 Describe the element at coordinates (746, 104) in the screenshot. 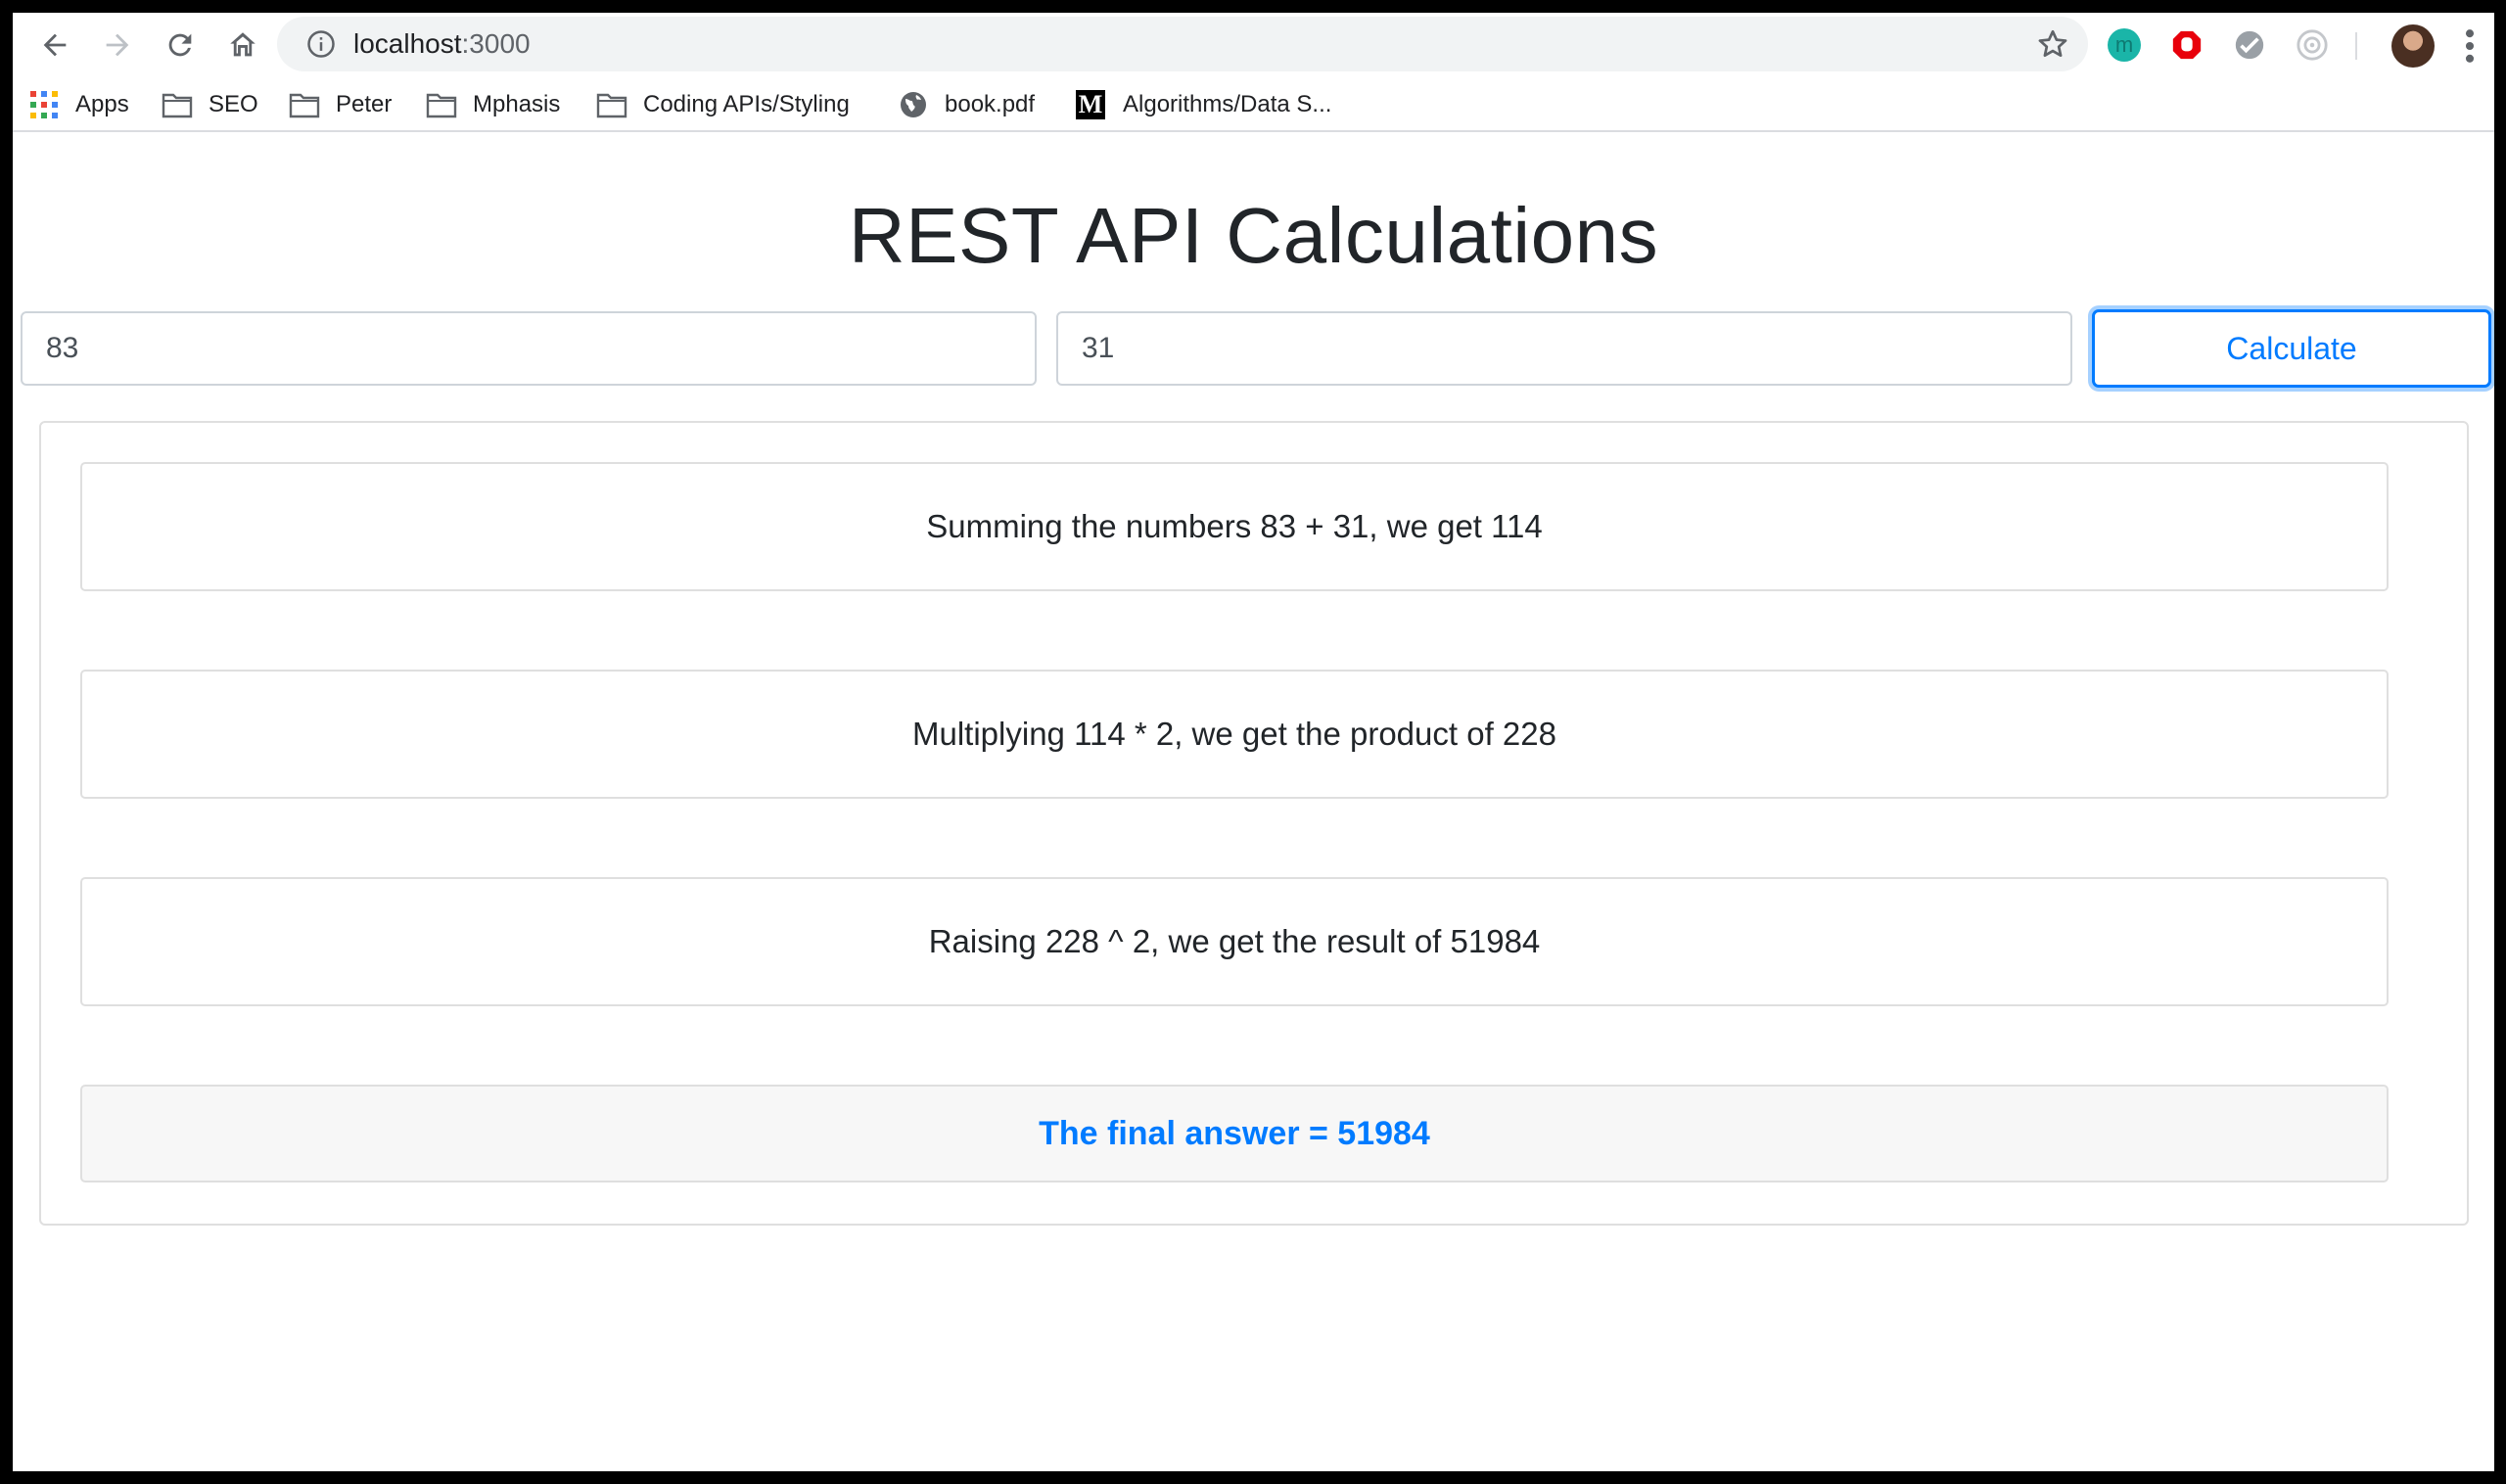

I see `bookmark-label: Coding APIs/Styling` at that location.